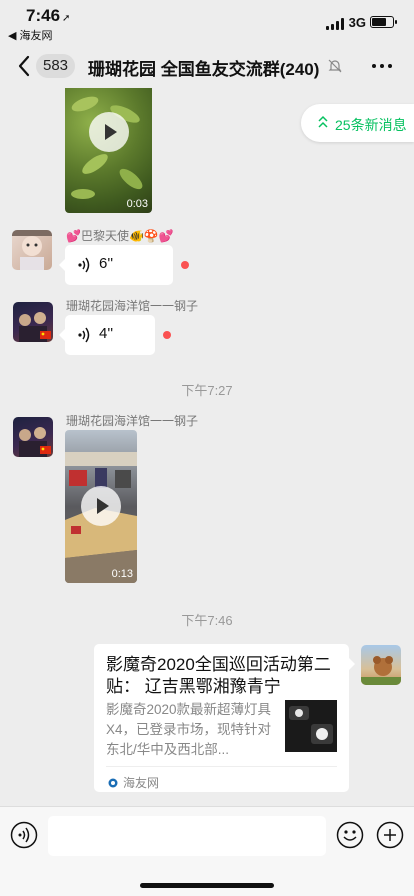 Image resolution: width=414 pixels, height=896 pixels. Describe the element at coordinates (350, 835) in the screenshot. I see `emoji-icon` at that location.